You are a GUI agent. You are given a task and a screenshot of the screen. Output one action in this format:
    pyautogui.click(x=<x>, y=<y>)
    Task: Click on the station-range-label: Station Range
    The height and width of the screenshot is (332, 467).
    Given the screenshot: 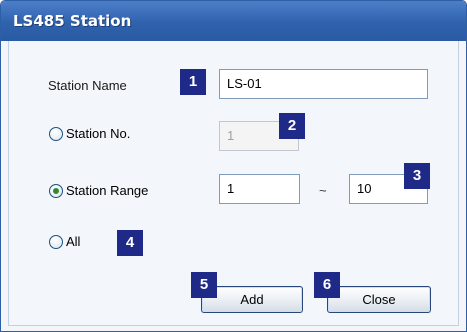 What is the action you would take?
    pyautogui.click(x=107, y=190)
    